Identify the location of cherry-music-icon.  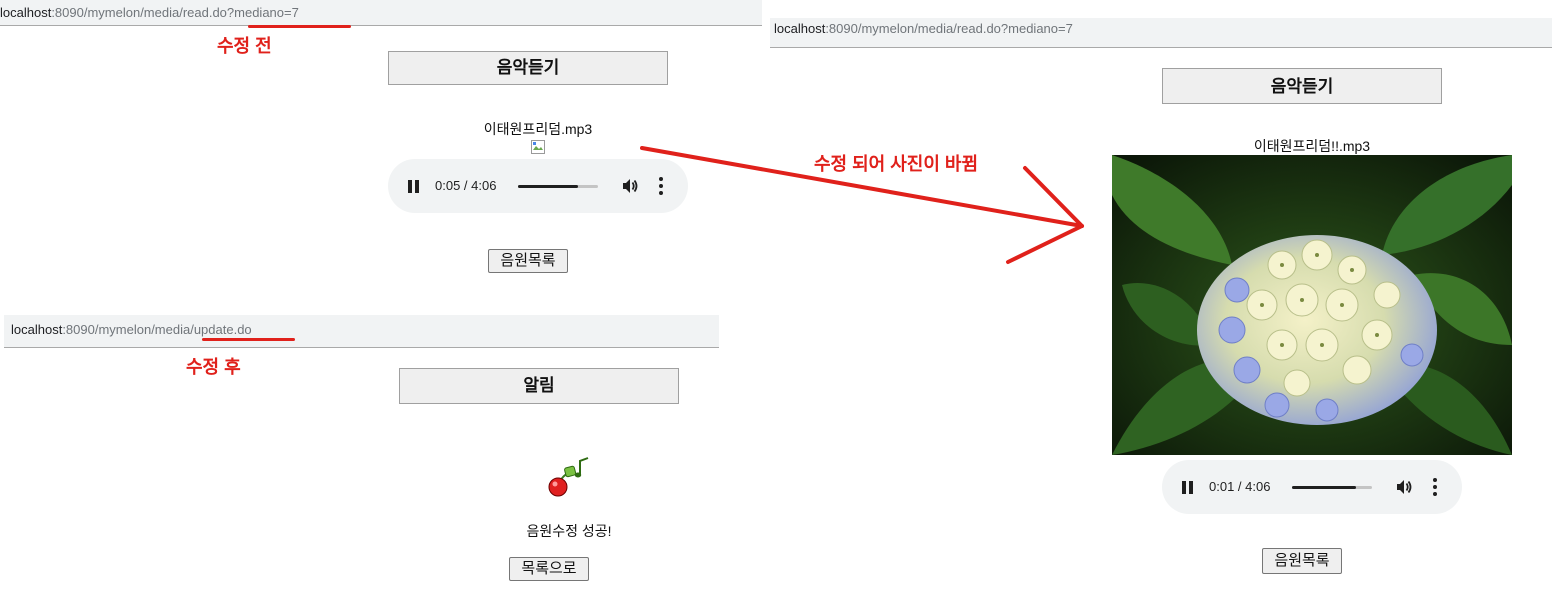
(569, 477).